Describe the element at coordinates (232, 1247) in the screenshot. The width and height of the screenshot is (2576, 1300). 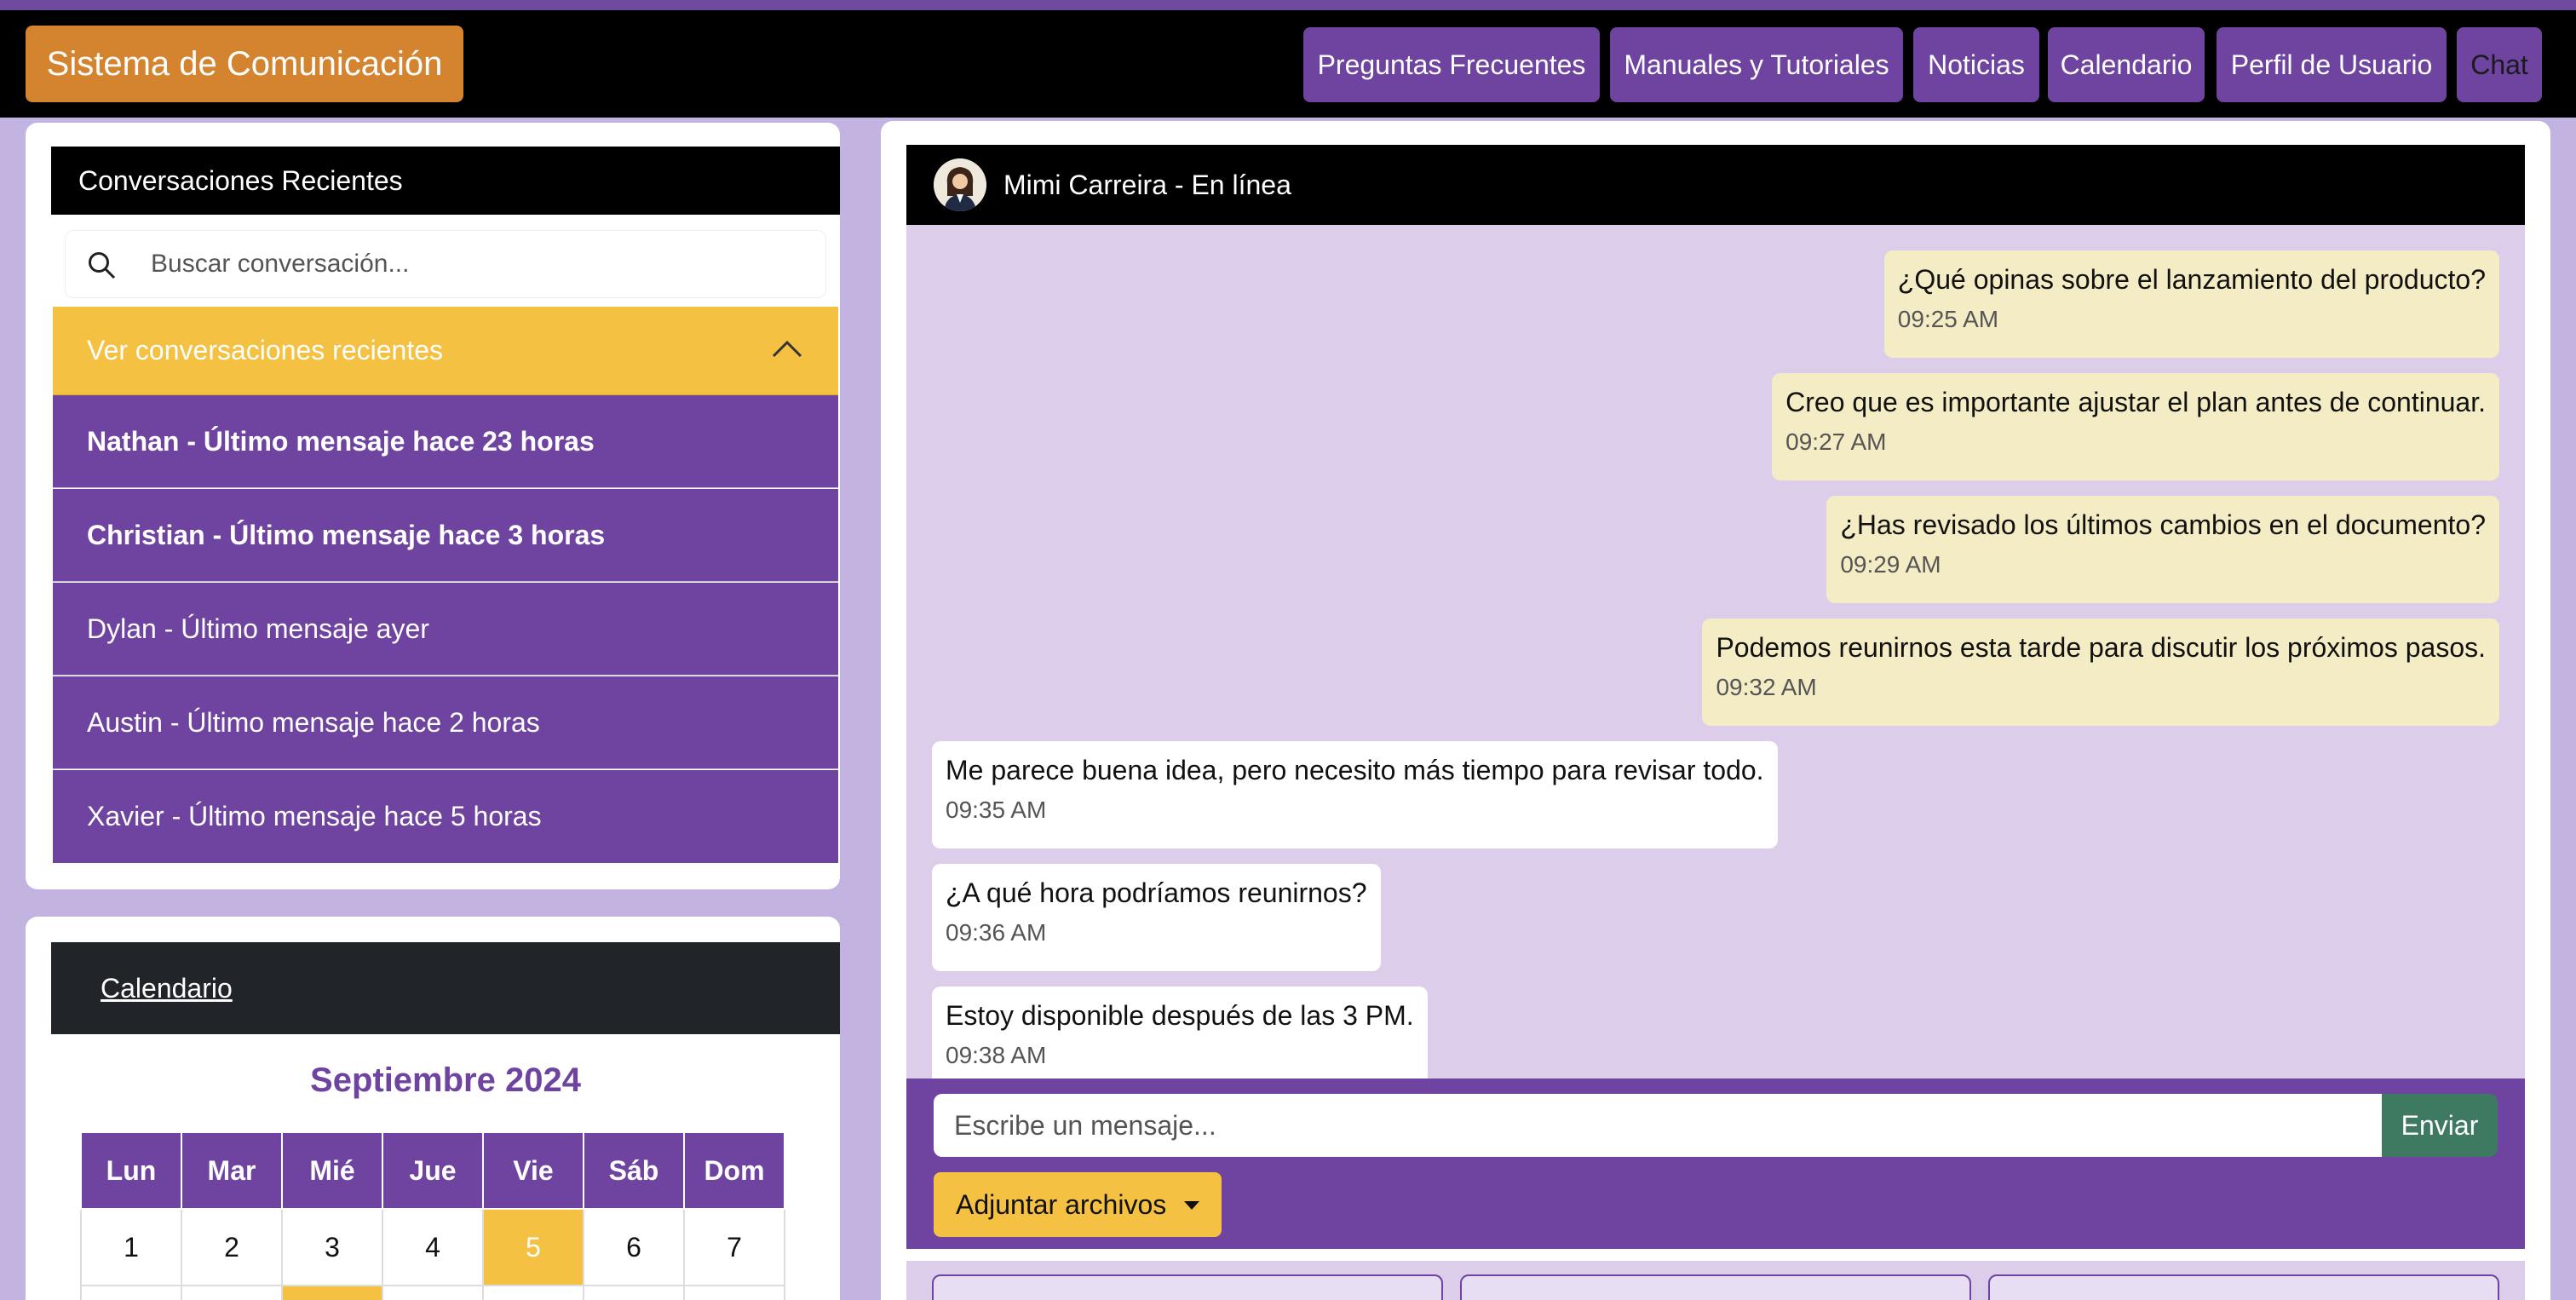
I see `calendar-day: 2` at that location.